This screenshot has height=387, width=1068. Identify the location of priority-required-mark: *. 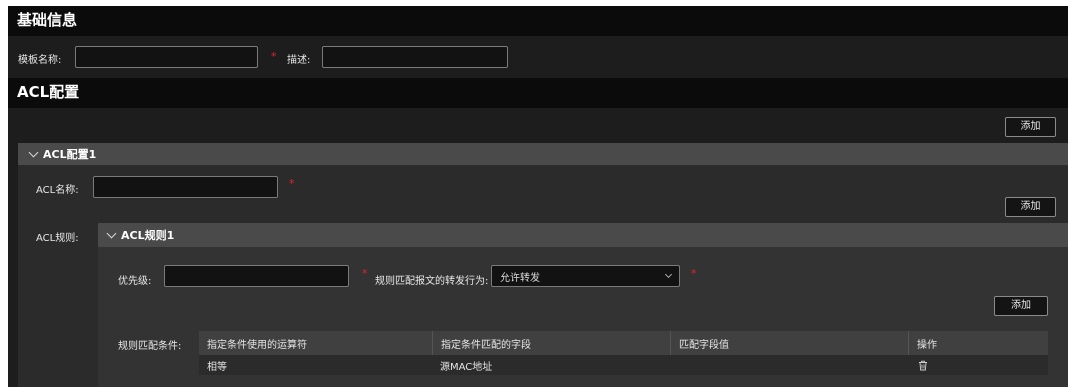
(365, 273).